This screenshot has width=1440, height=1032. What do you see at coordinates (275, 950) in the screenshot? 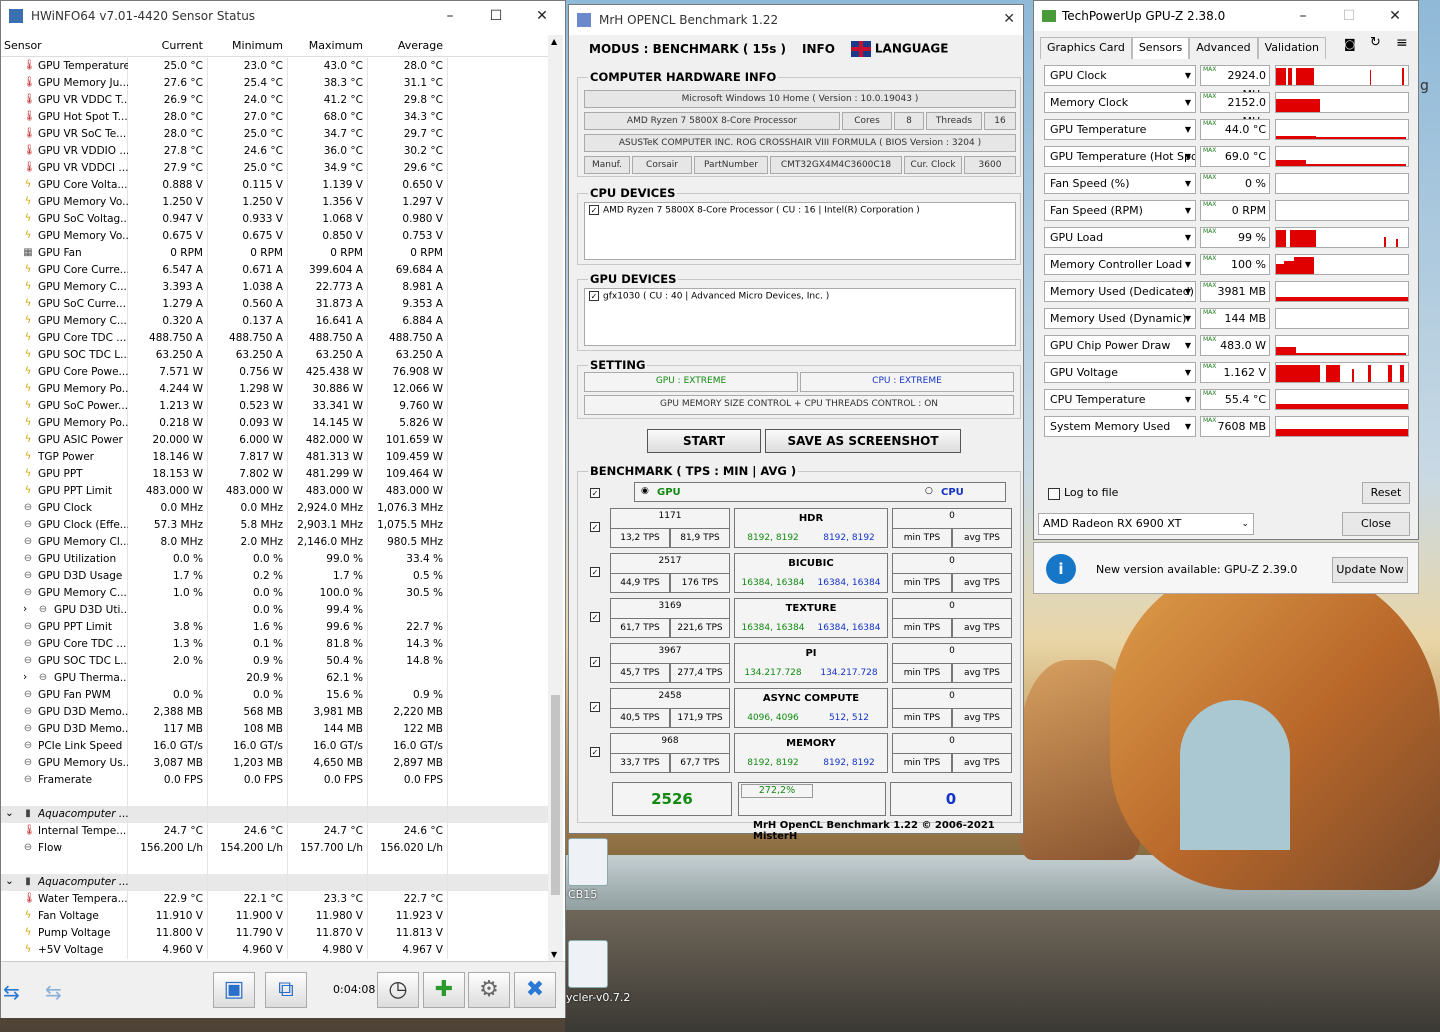
I see `sensor-row: ϟ +5V Voltage 4.960 V 4.960 V 4.980 V 4.967 V` at bounding box center [275, 950].